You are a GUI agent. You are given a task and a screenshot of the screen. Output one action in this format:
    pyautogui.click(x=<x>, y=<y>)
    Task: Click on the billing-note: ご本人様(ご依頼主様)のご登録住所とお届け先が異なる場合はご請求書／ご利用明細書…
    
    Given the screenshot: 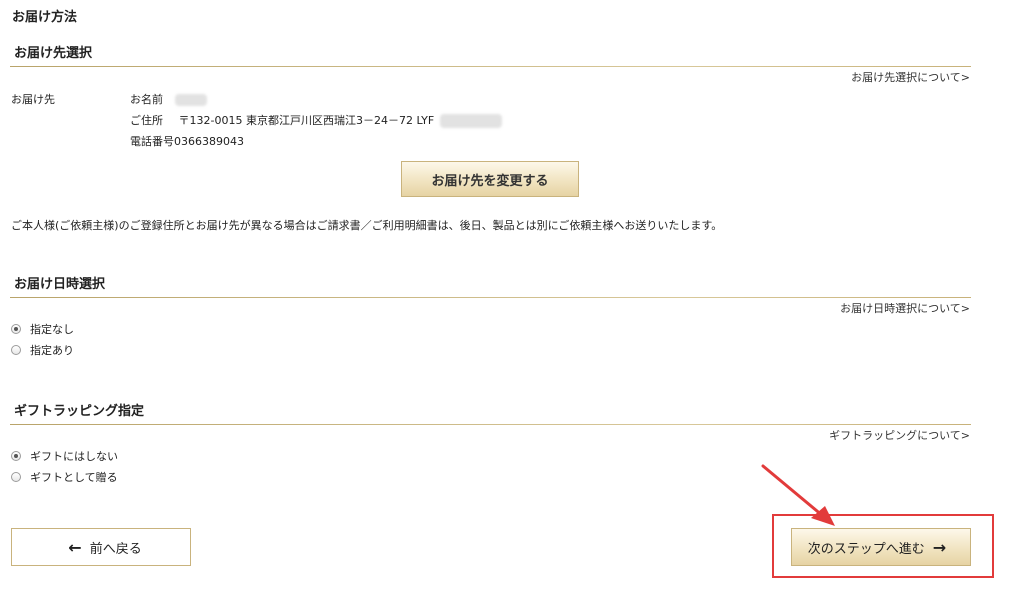 What is the action you would take?
    pyautogui.click(x=367, y=225)
    